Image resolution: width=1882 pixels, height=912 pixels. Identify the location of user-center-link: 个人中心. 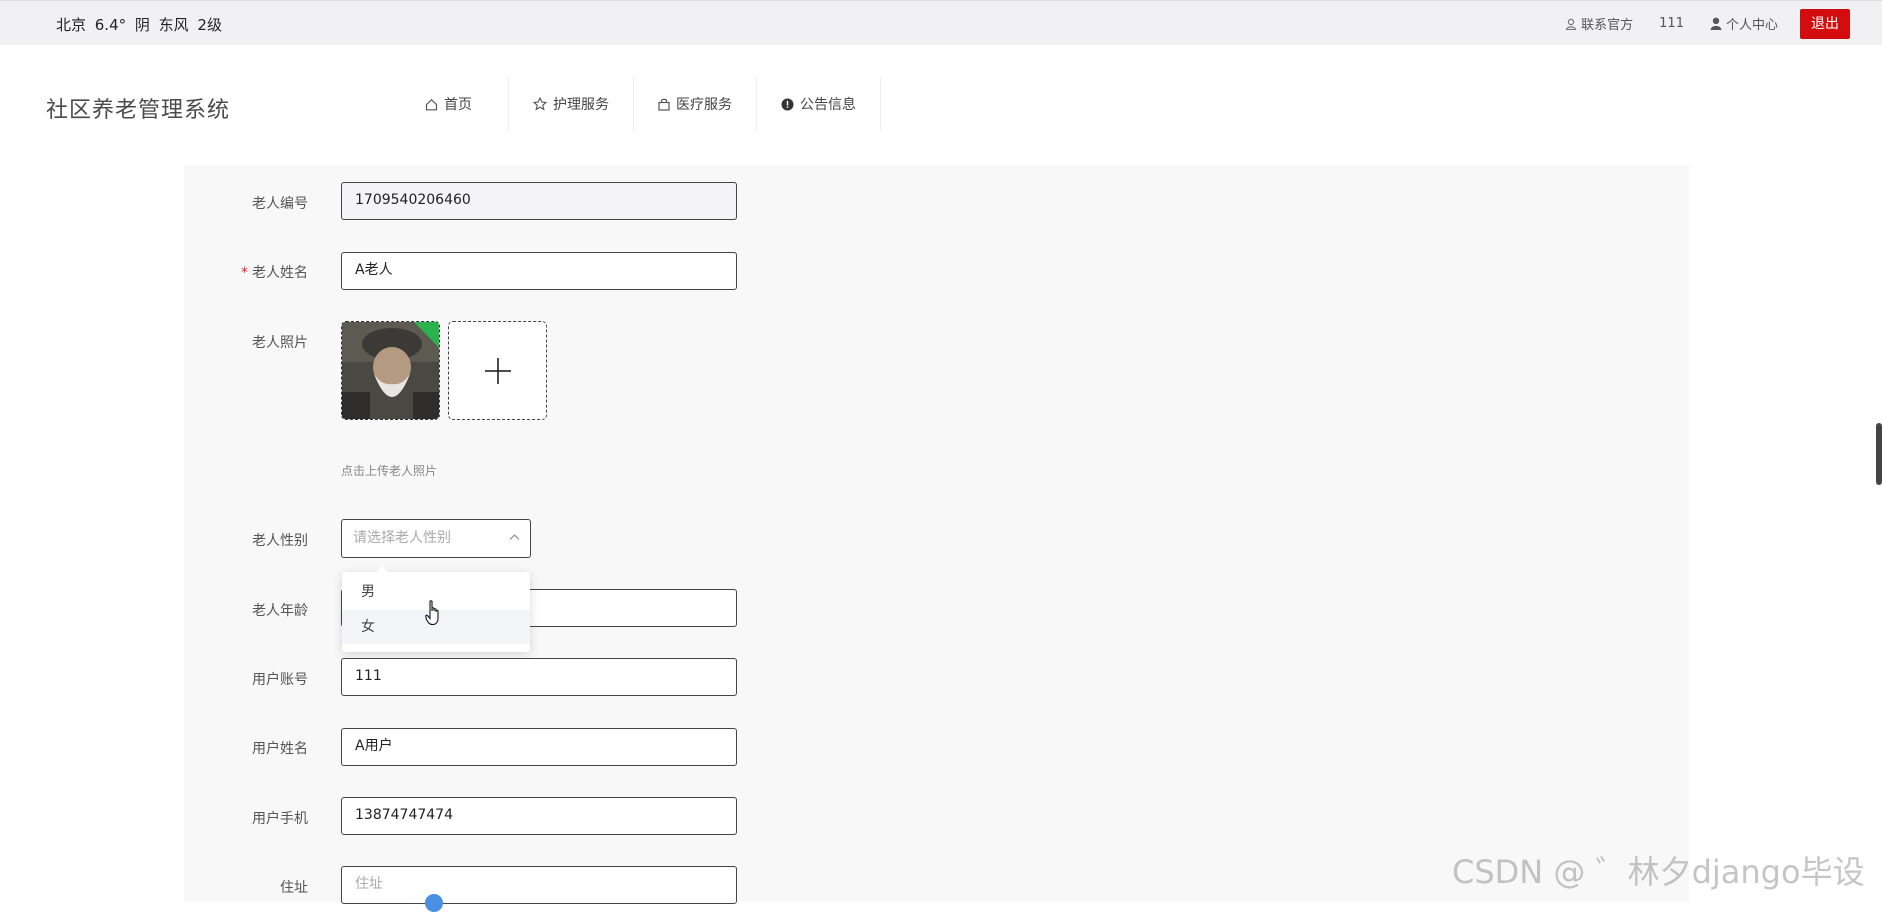
(1744, 23).